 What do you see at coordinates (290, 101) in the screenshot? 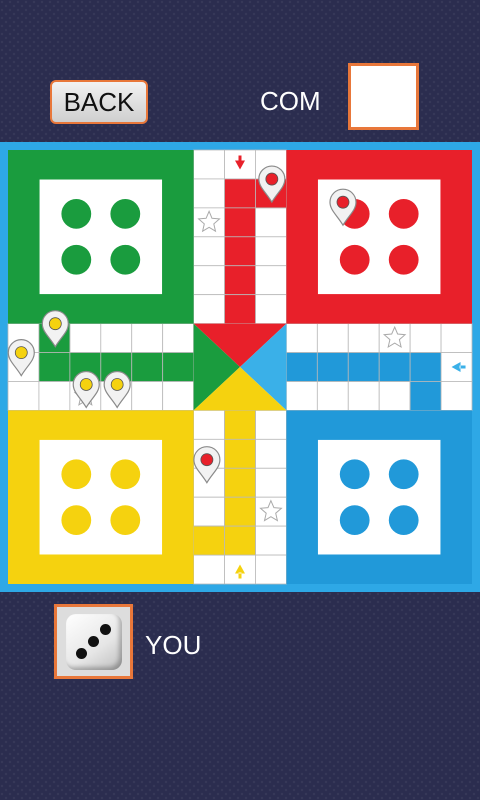
I see `opponent-label: COM` at bounding box center [290, 101].